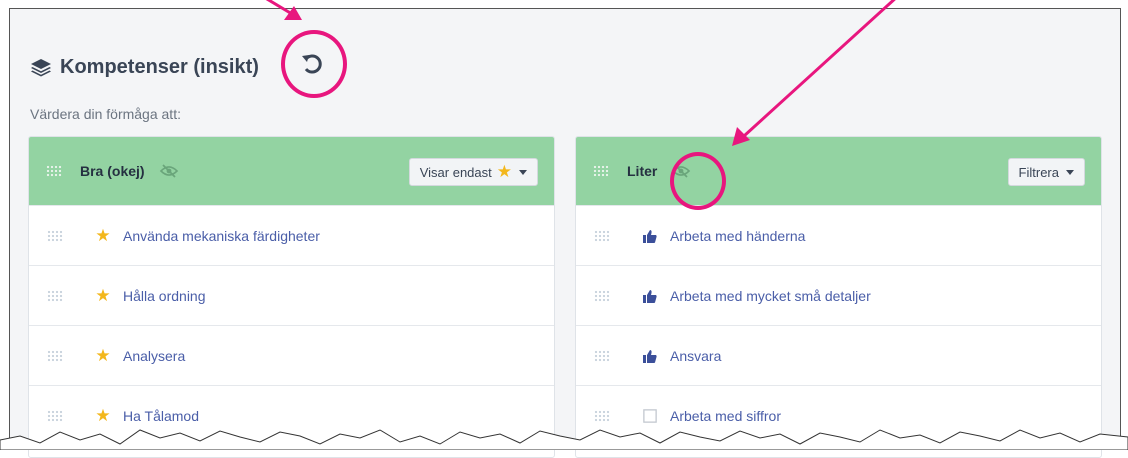 This screenshot has height=458, width=1128. I want to click on filter-dropdown: Visar endast ★, so click(473, 172).